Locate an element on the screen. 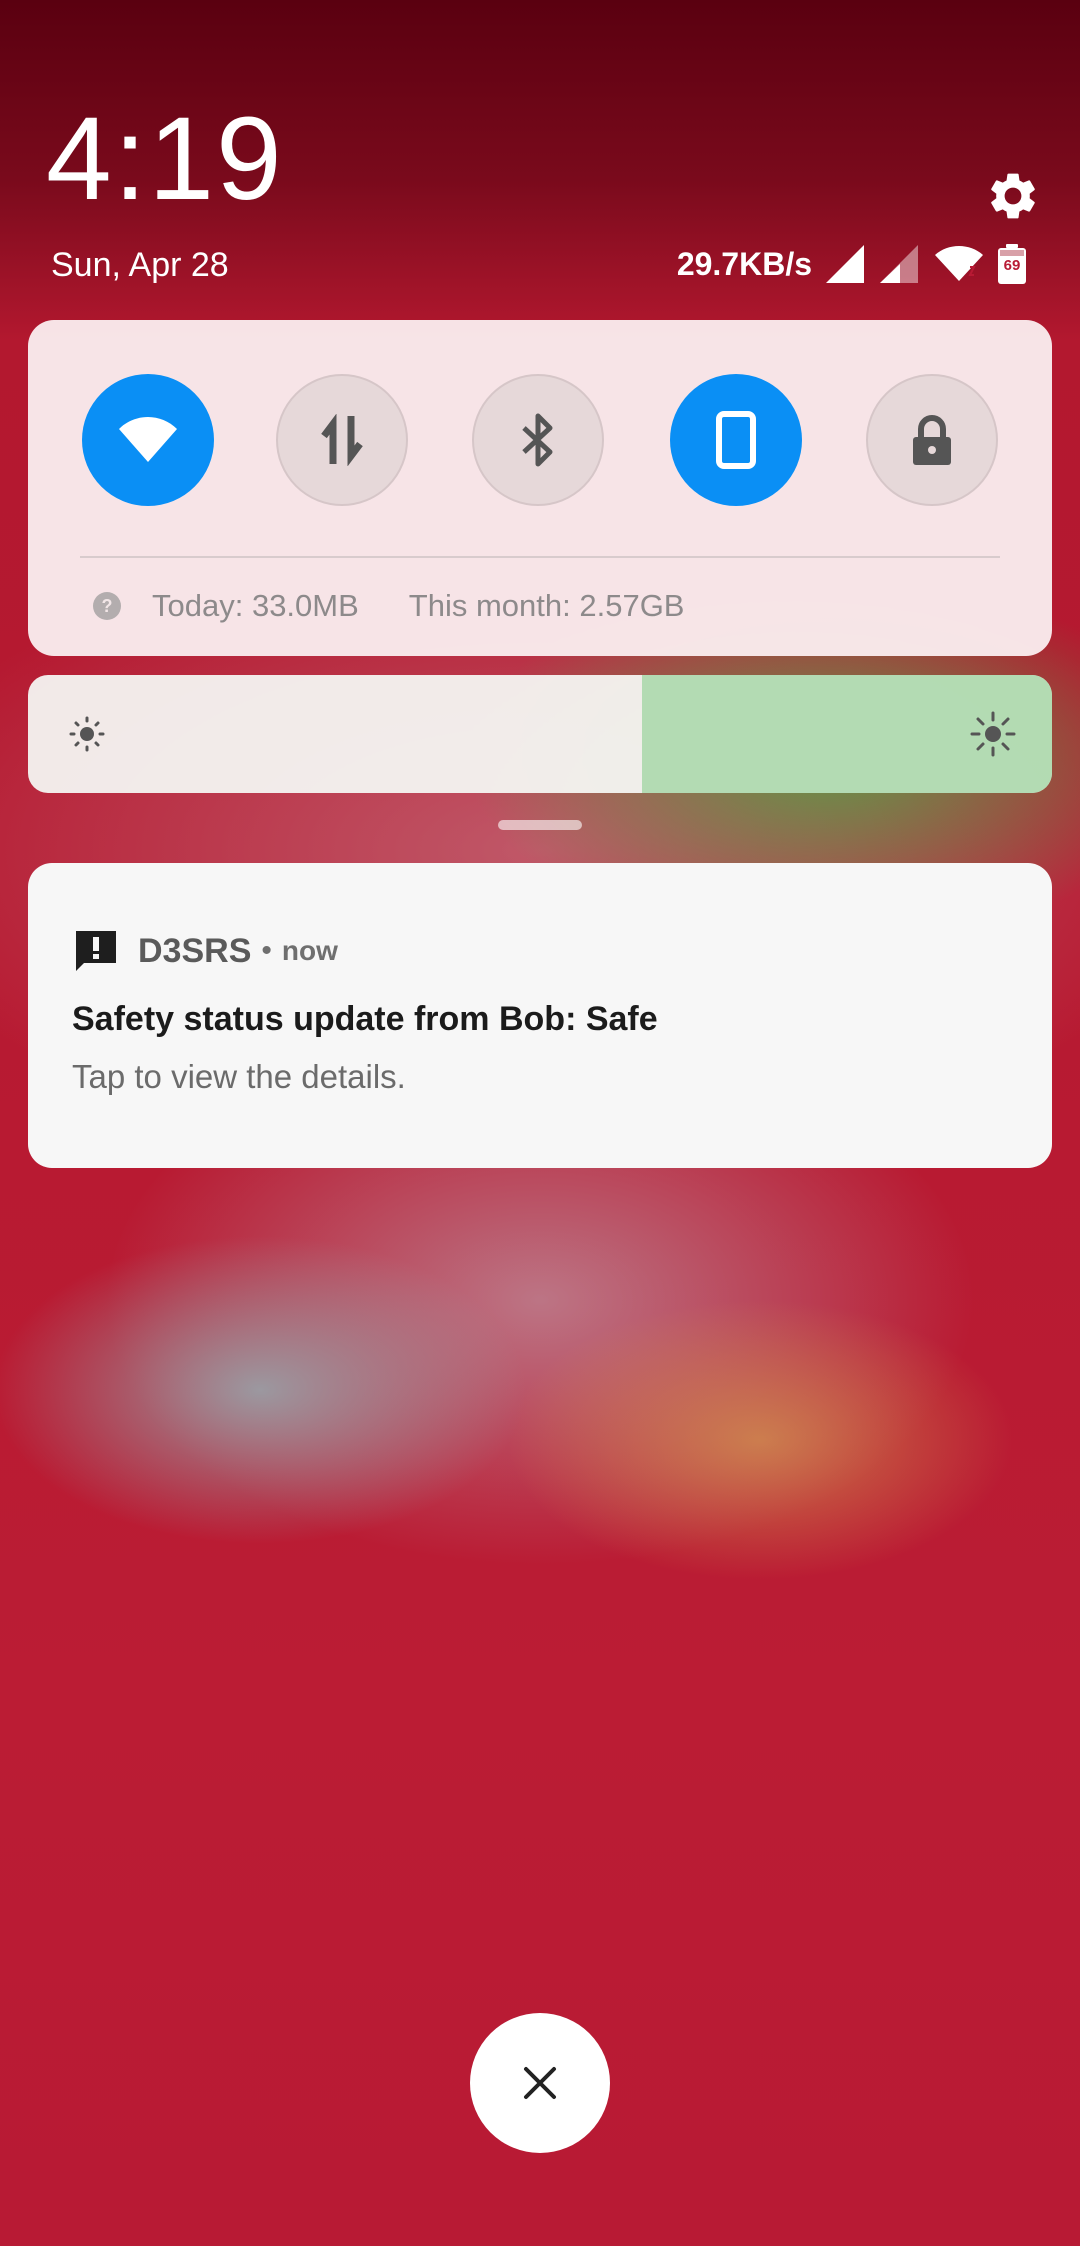  battery-icon: 69 is located at coordinates (1012, 264).